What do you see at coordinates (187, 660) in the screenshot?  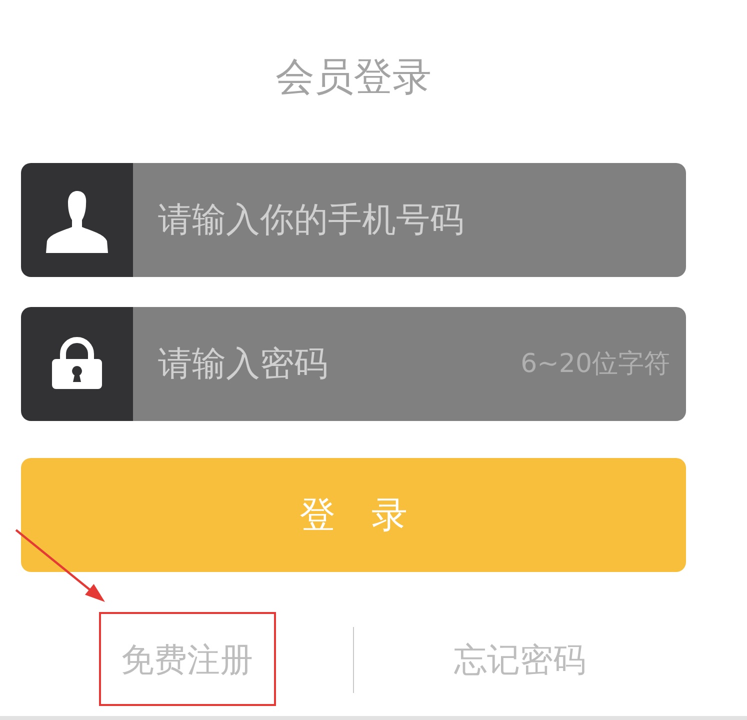 I see `register-link: 免费注册` at bounding box center [187, 660].